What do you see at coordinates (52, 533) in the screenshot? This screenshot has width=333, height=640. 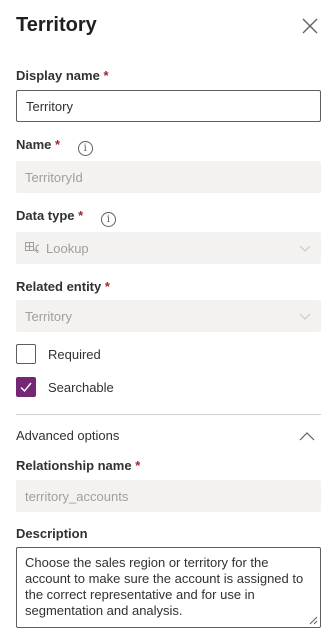 I see `description-label: Description` at bounding box center [52, 533].